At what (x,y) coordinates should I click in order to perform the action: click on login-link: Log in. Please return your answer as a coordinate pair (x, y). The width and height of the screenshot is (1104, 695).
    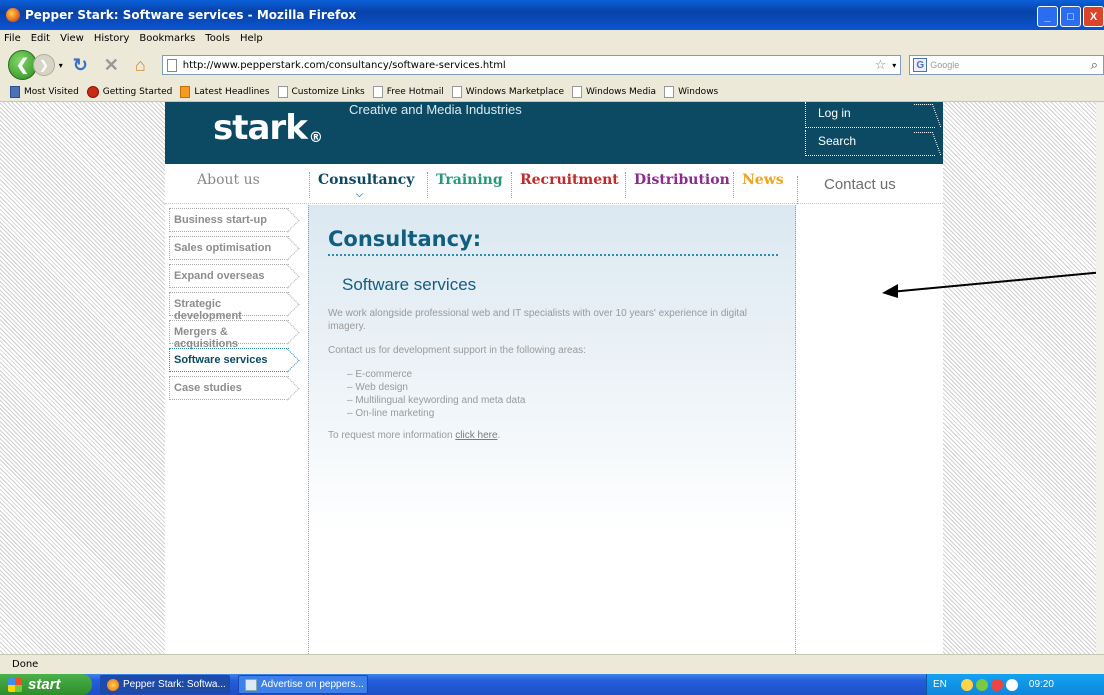
    Looking at the image, I should click on (870, 115).